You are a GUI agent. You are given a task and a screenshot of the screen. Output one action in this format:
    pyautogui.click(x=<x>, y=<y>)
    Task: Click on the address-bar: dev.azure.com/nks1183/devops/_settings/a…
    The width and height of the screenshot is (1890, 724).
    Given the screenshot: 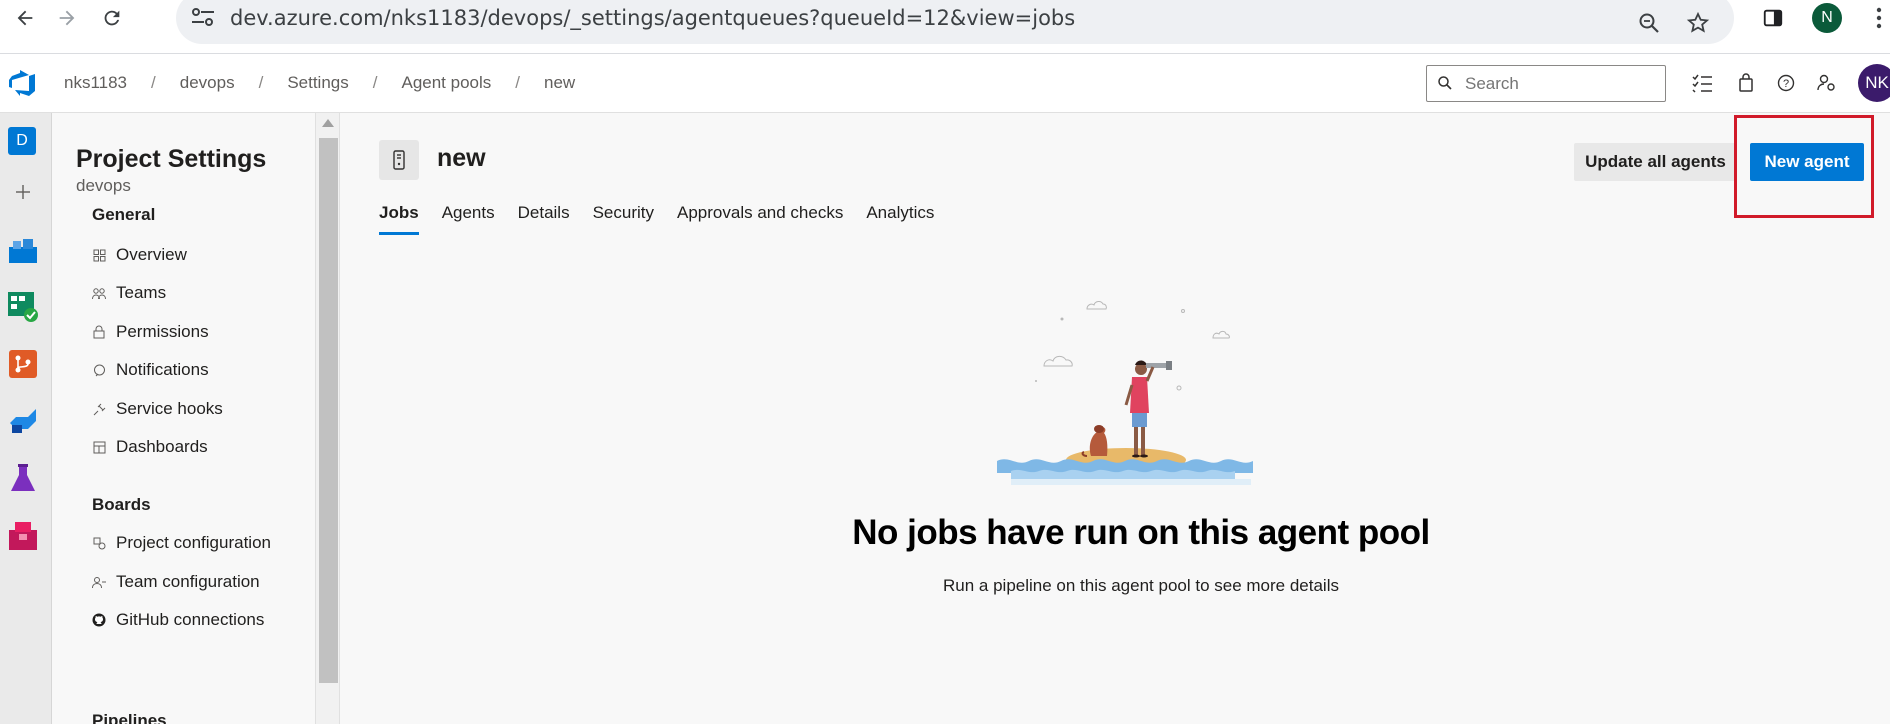 What is the action you would take?
    pyautogui.click(x=955, y=22)
    